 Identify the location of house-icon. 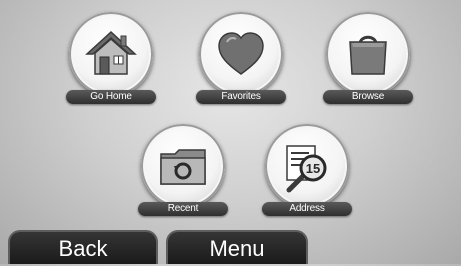
(111, 54).